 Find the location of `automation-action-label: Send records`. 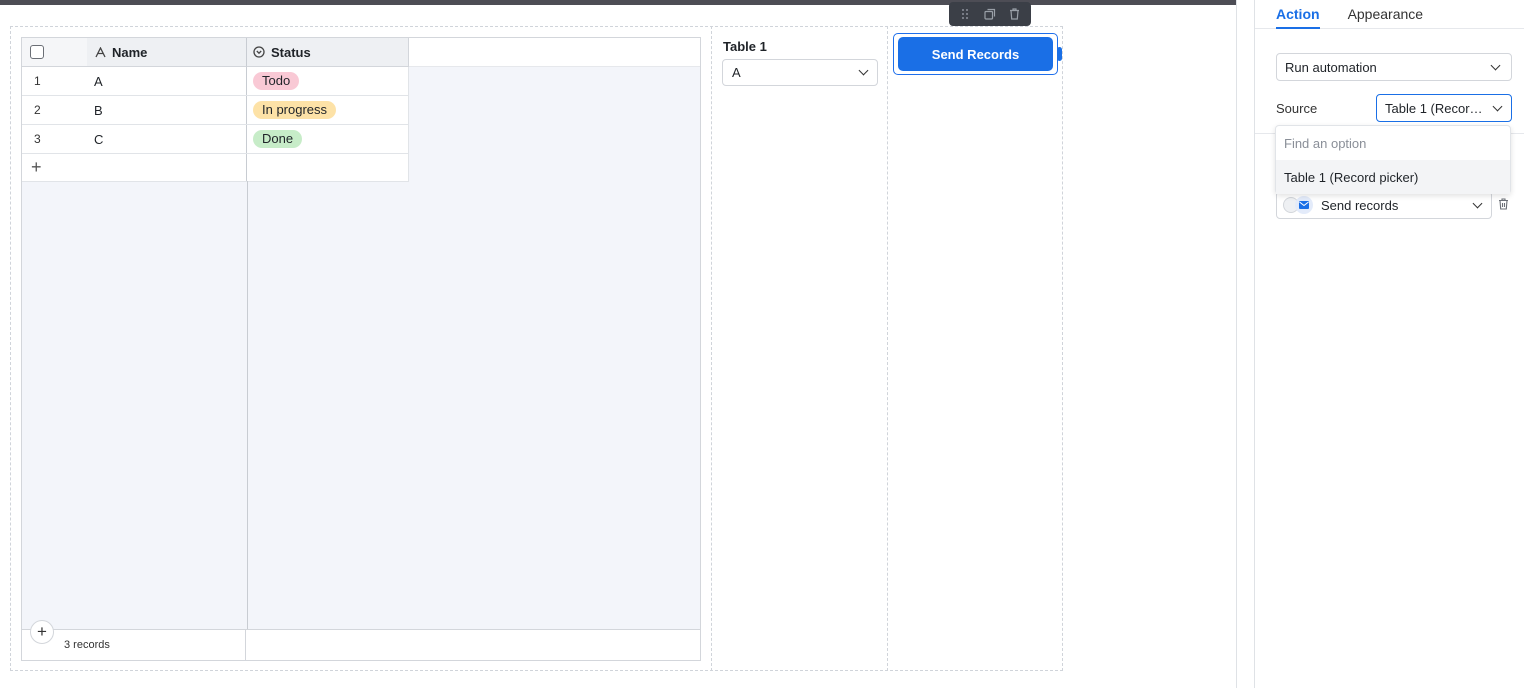

automation-action-label: Send records is located at coordinates (1360, 205).